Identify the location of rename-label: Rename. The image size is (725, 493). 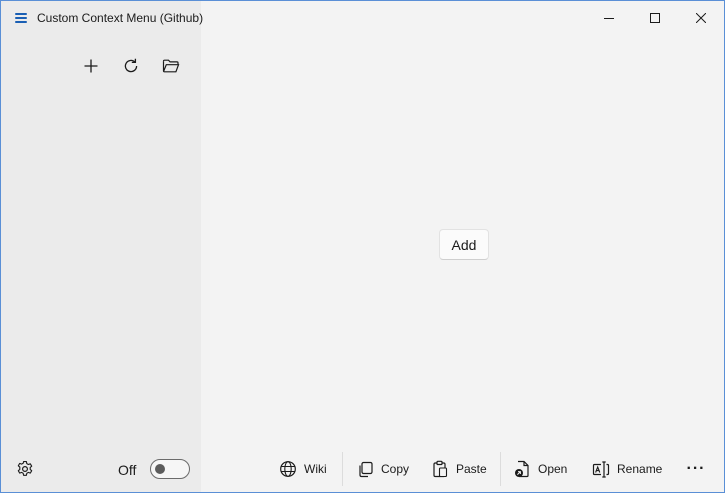
(640, 469).